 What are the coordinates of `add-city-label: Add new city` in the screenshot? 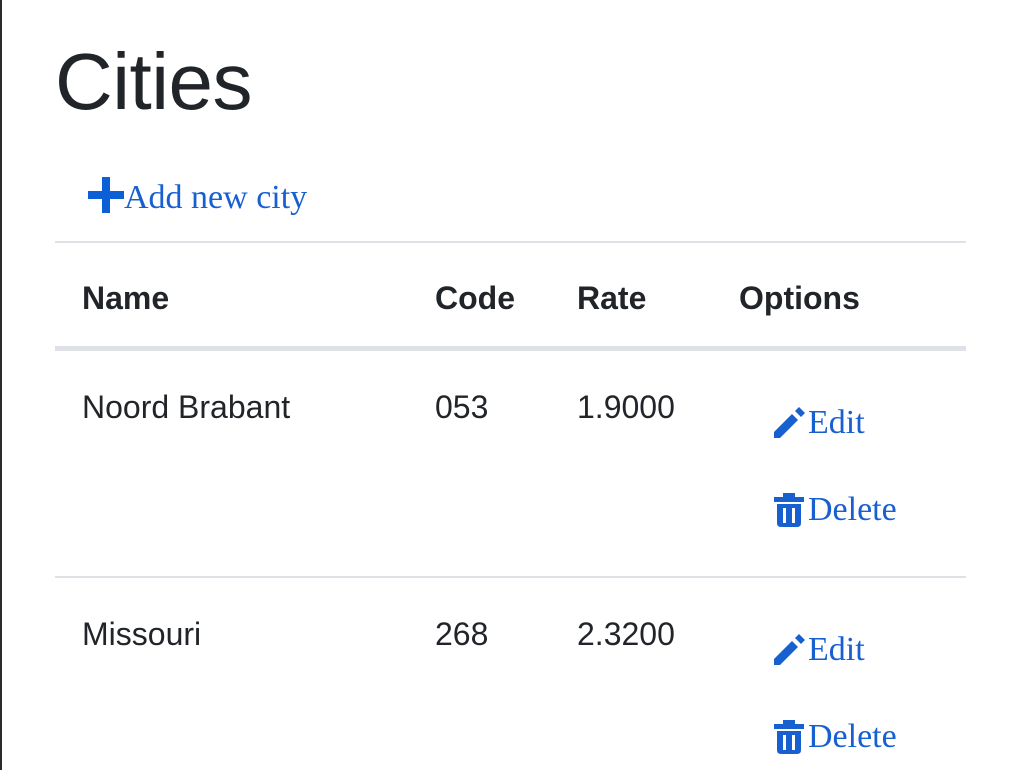 It's located at (216, 197).